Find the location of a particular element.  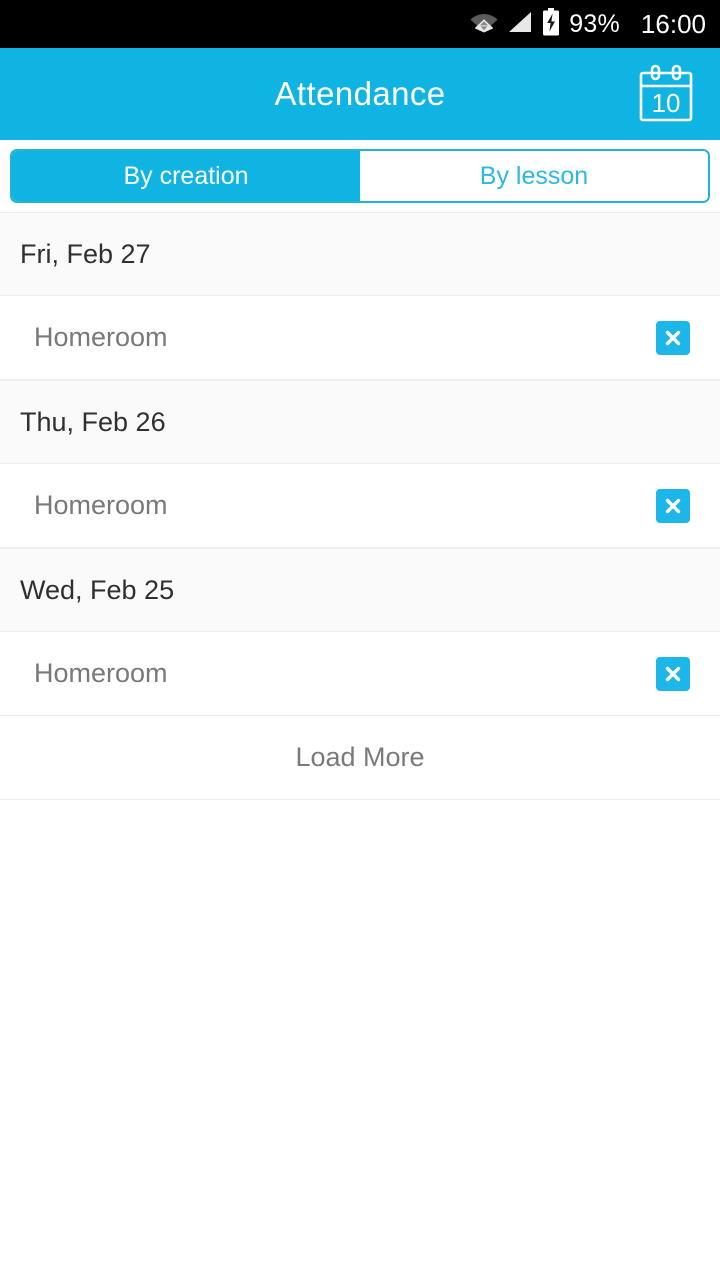

cellular-signal-icon is located at coordinates (520, 24).